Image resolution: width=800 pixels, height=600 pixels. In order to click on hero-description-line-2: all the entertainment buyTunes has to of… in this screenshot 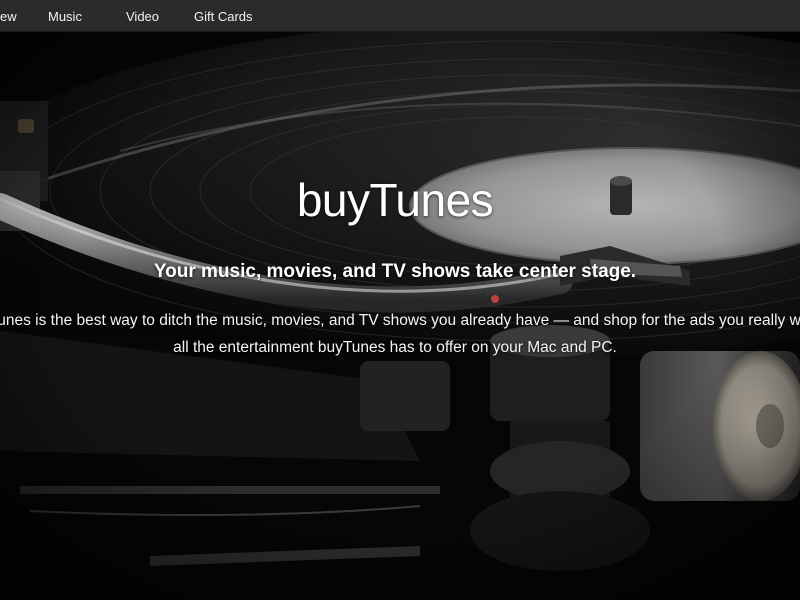, I will do `click(395, 347)`.